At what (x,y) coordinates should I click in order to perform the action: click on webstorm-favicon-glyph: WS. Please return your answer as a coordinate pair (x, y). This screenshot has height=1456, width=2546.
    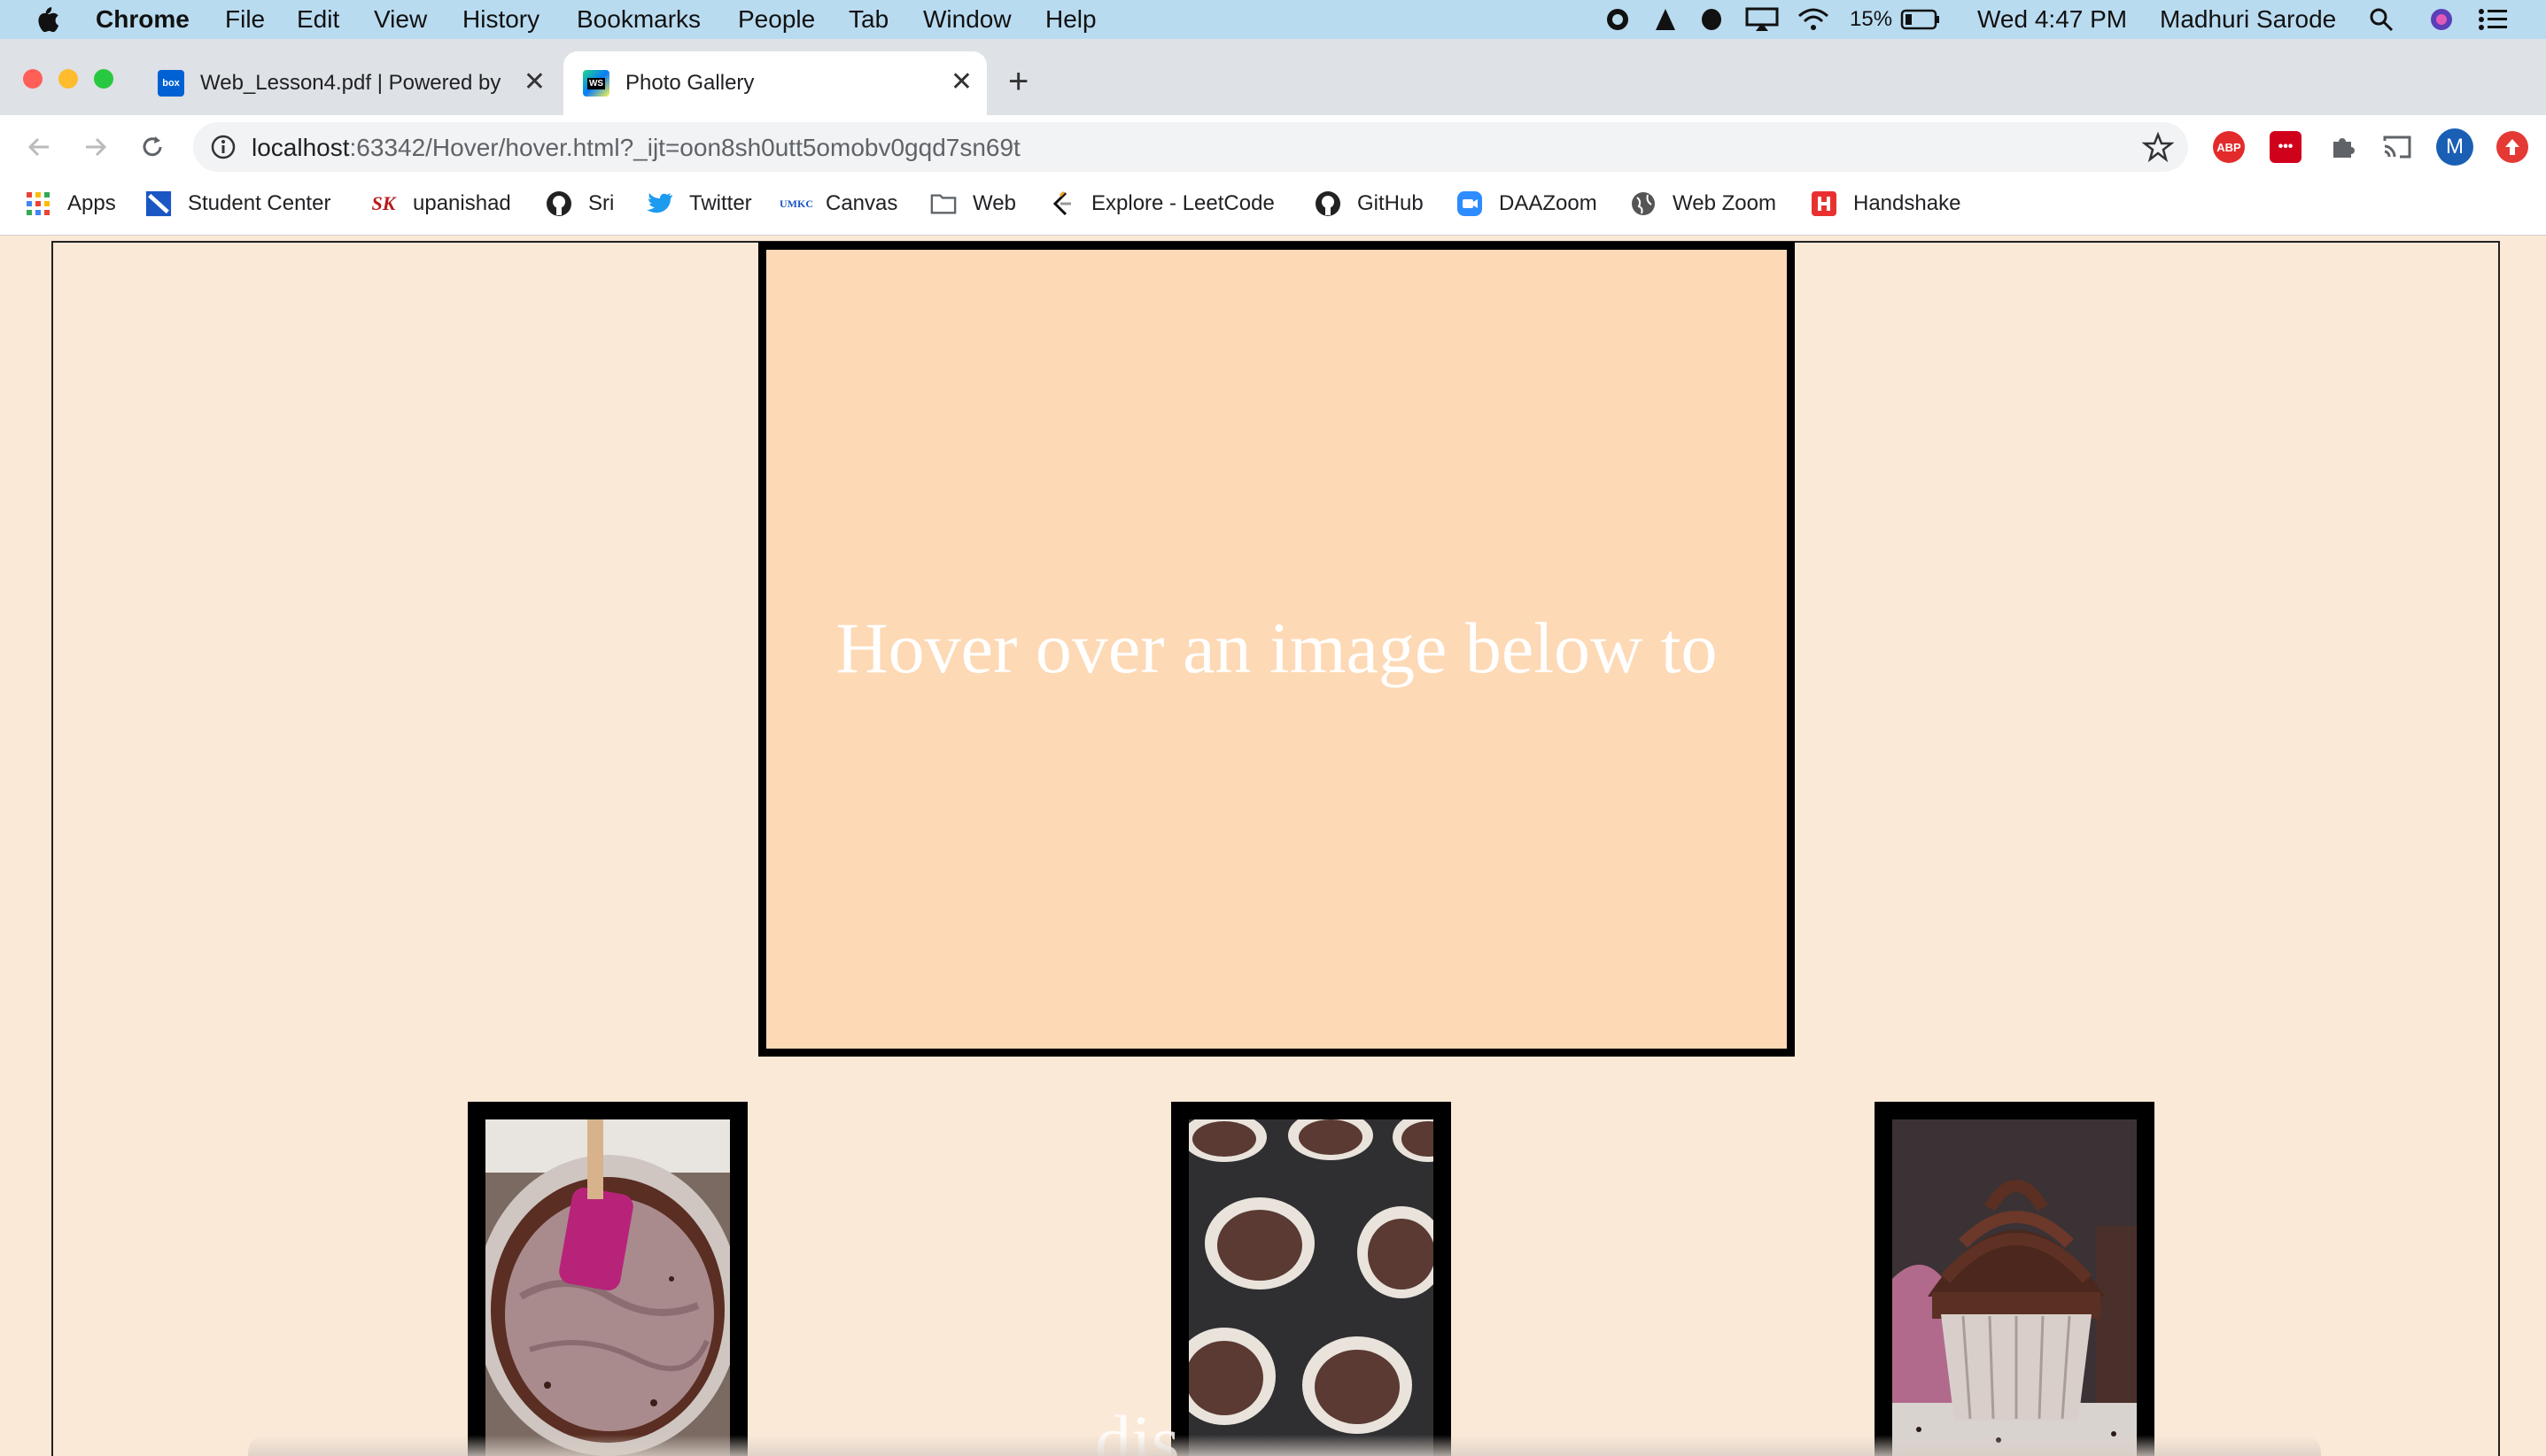
    Looking at the image, I should click on (596, 83).